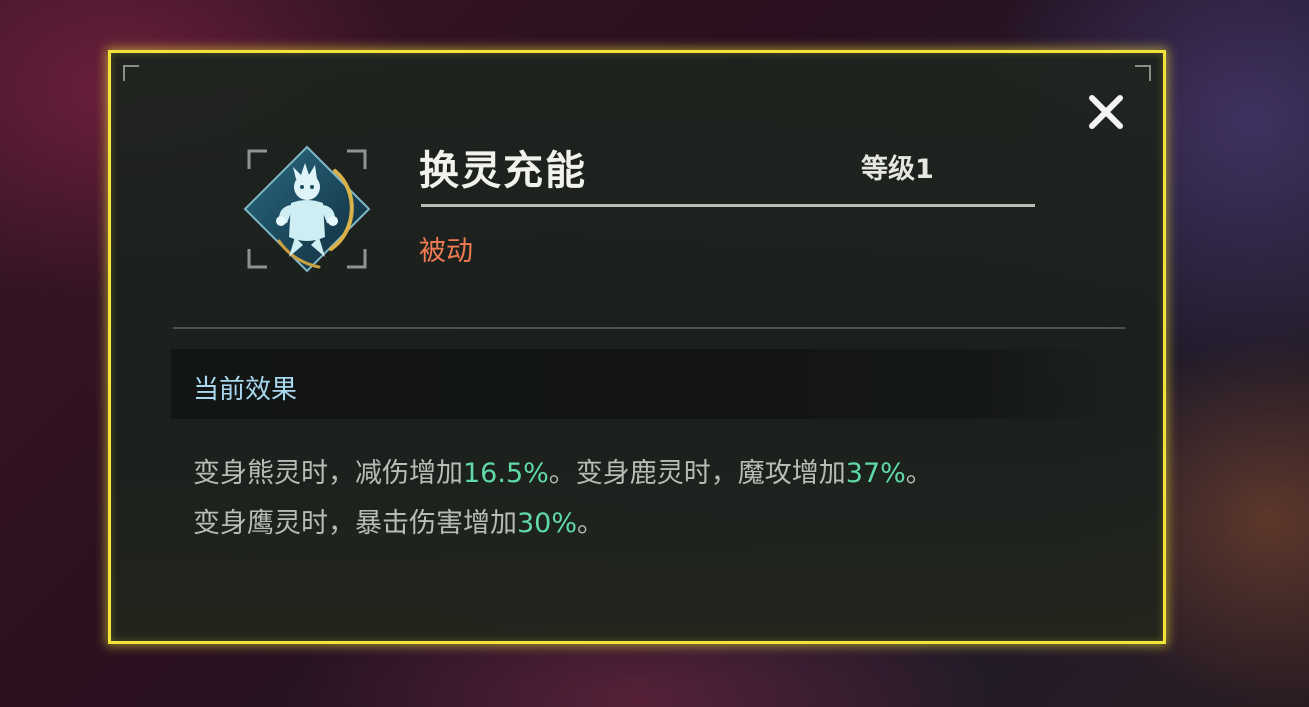 The width and height of the screenshot is (1309, 707). I want to click on current-effect-header, so click(641, 384).